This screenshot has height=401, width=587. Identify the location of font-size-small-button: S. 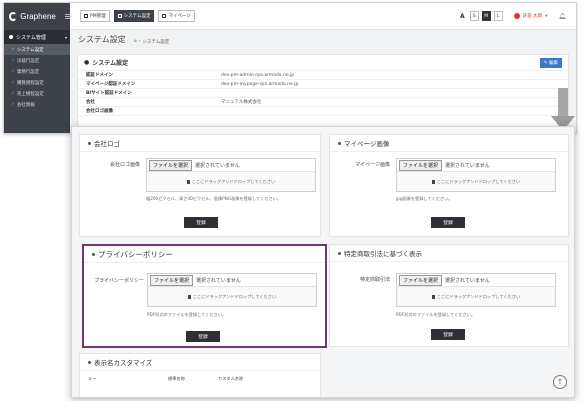
(474, 16).